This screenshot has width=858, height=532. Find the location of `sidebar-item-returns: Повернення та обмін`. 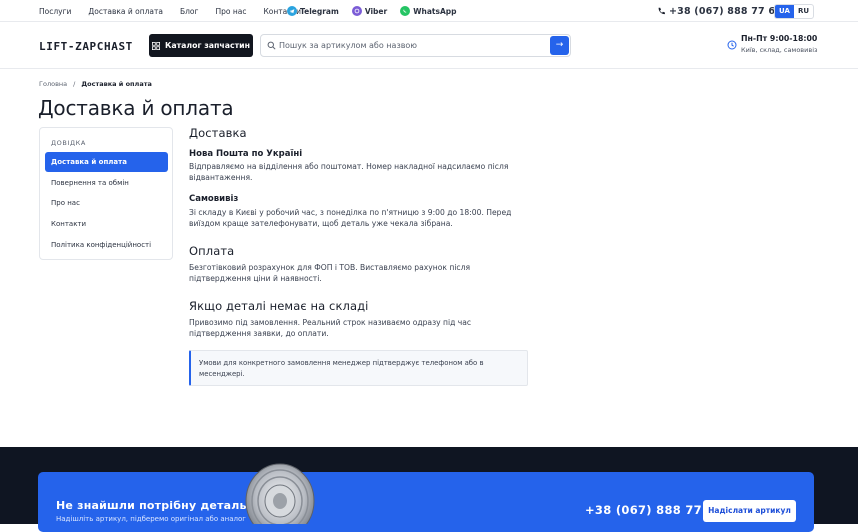

sidebar-item-returns: Повернення та обмін is located at coordinates (106, 183).